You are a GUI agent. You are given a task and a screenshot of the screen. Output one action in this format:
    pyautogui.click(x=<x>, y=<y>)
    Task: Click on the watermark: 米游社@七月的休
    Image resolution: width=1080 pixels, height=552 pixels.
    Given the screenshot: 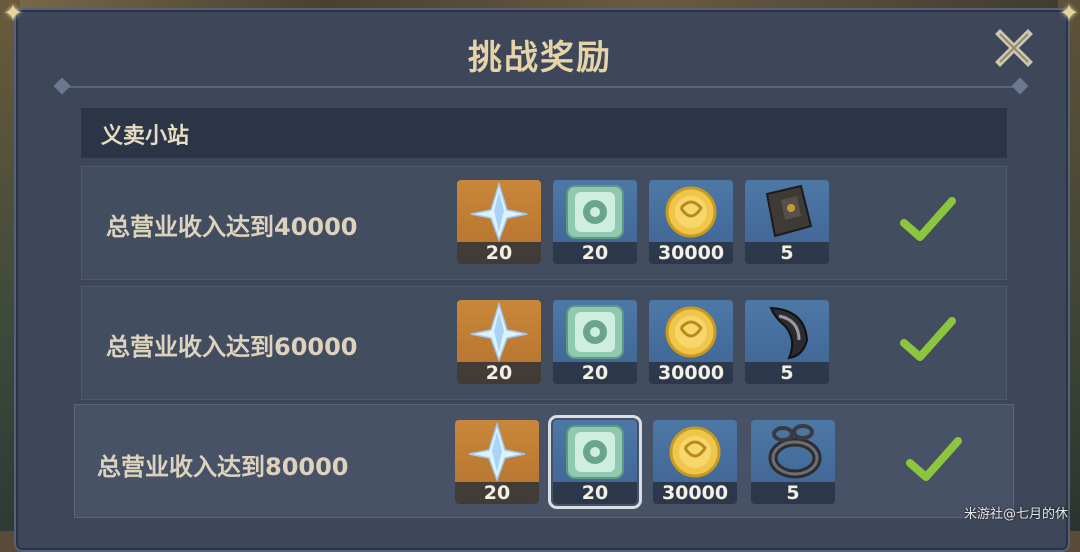 What is the action you would take?
    pyautogui.click(x=1016, y=514)
    